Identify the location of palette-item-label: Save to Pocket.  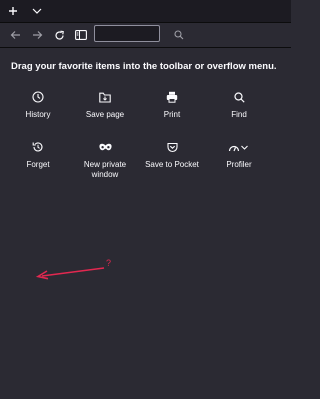
(172, 164).